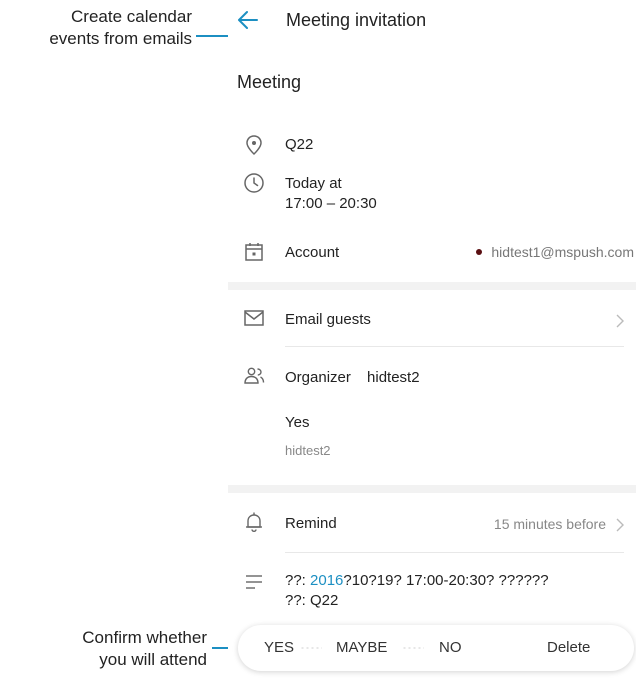 The image size is (636, 681). I want to click on organizer-name: hidtest2, so click(393, 377).